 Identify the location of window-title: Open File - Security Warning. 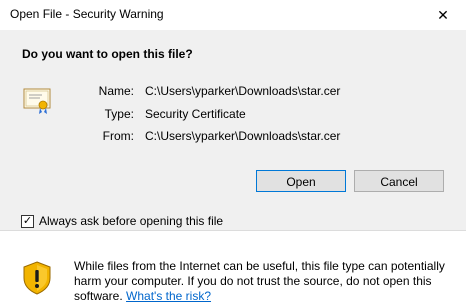
(87, 14).